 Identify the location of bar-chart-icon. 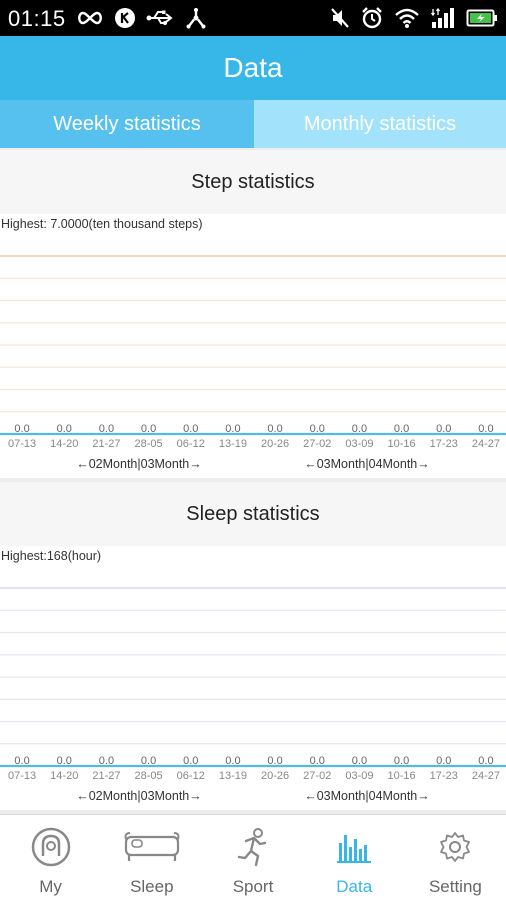
(354, 847).